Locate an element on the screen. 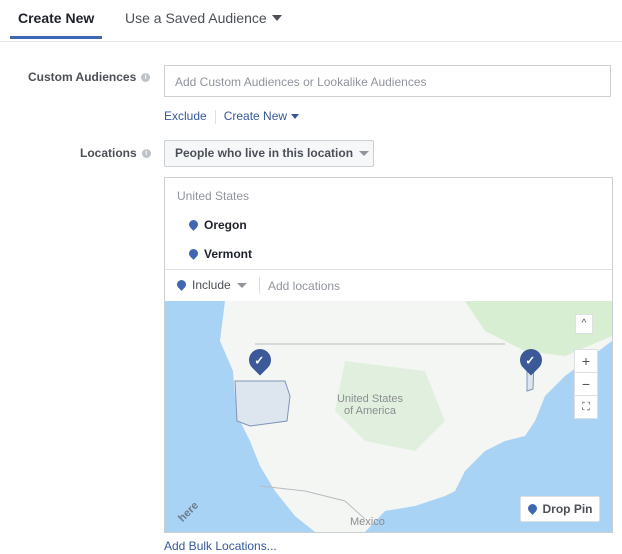 The width and height of the screenshot is (622, 554). zoom-in-button: + is located at coordinates (586, 361).